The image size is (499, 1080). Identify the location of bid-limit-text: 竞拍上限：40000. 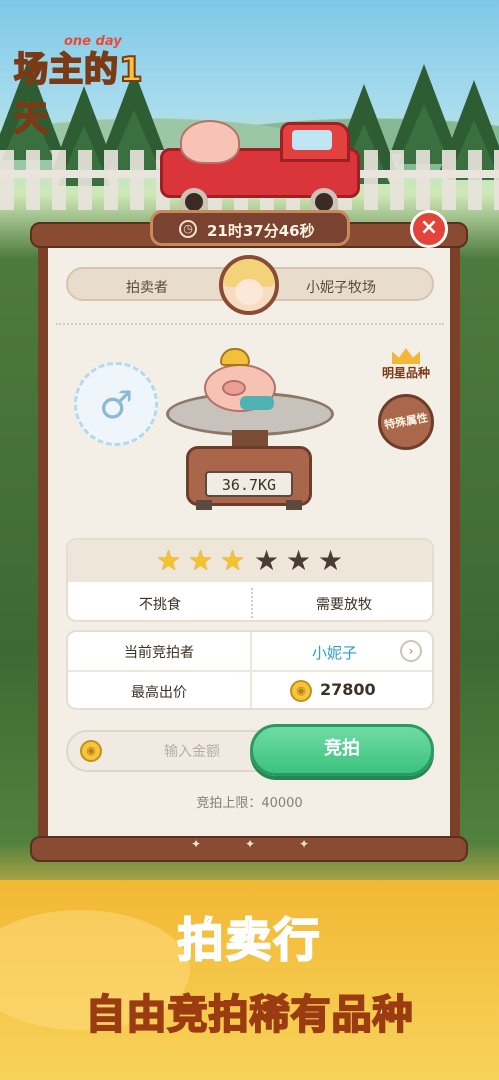
(249, 803).